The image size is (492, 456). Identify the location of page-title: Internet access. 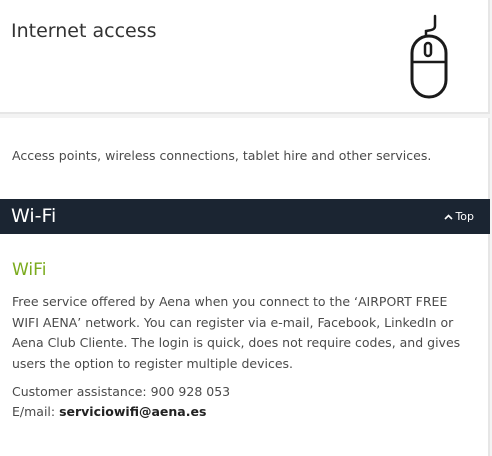
(84, 31).